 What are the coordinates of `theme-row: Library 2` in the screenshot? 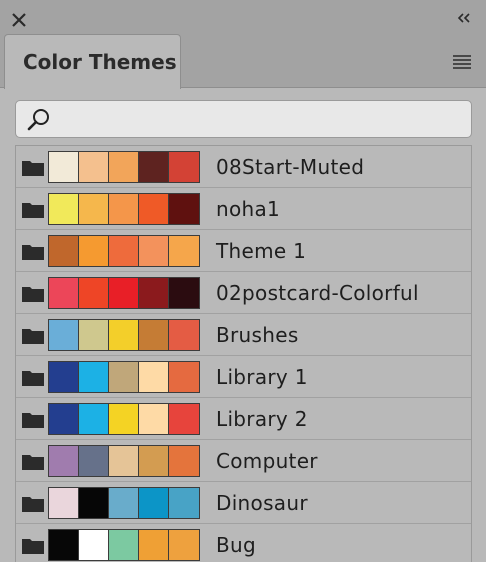 It's located at (243, 419).